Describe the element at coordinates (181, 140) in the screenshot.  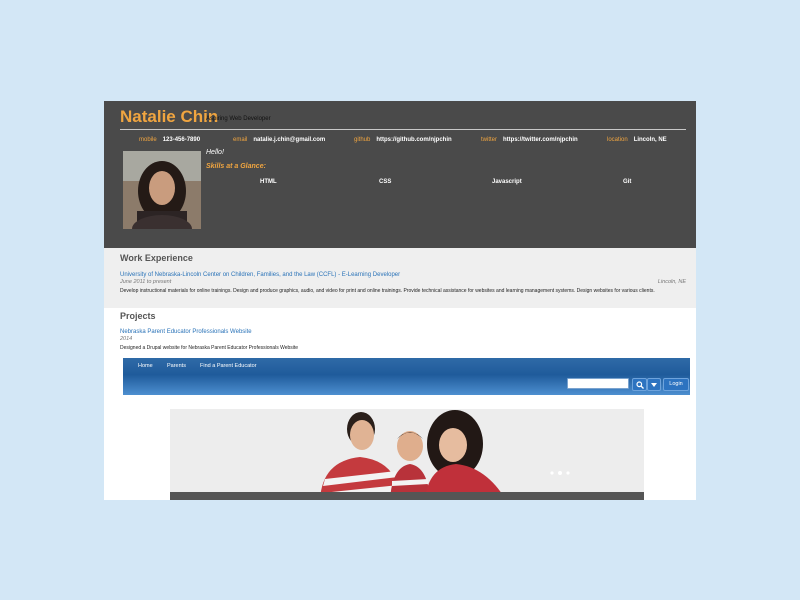
I see `contact-value: 123-456-7890` at that location.